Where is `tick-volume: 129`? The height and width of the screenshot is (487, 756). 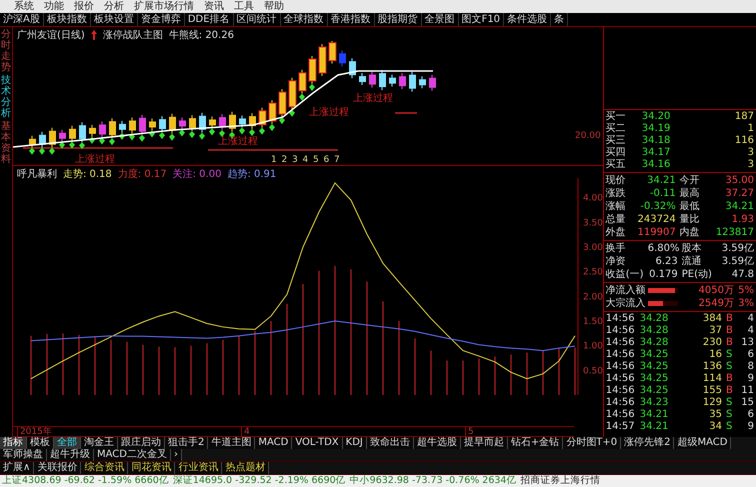 tick-volume: 129 is located at coordinates (712, 403).